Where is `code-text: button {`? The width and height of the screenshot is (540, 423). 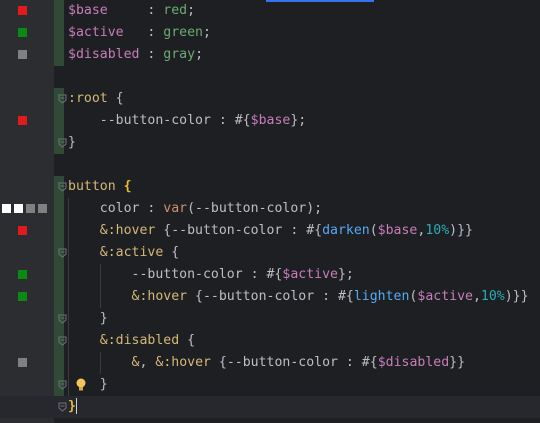
code-text: button { is located at coordinates (100, 187).